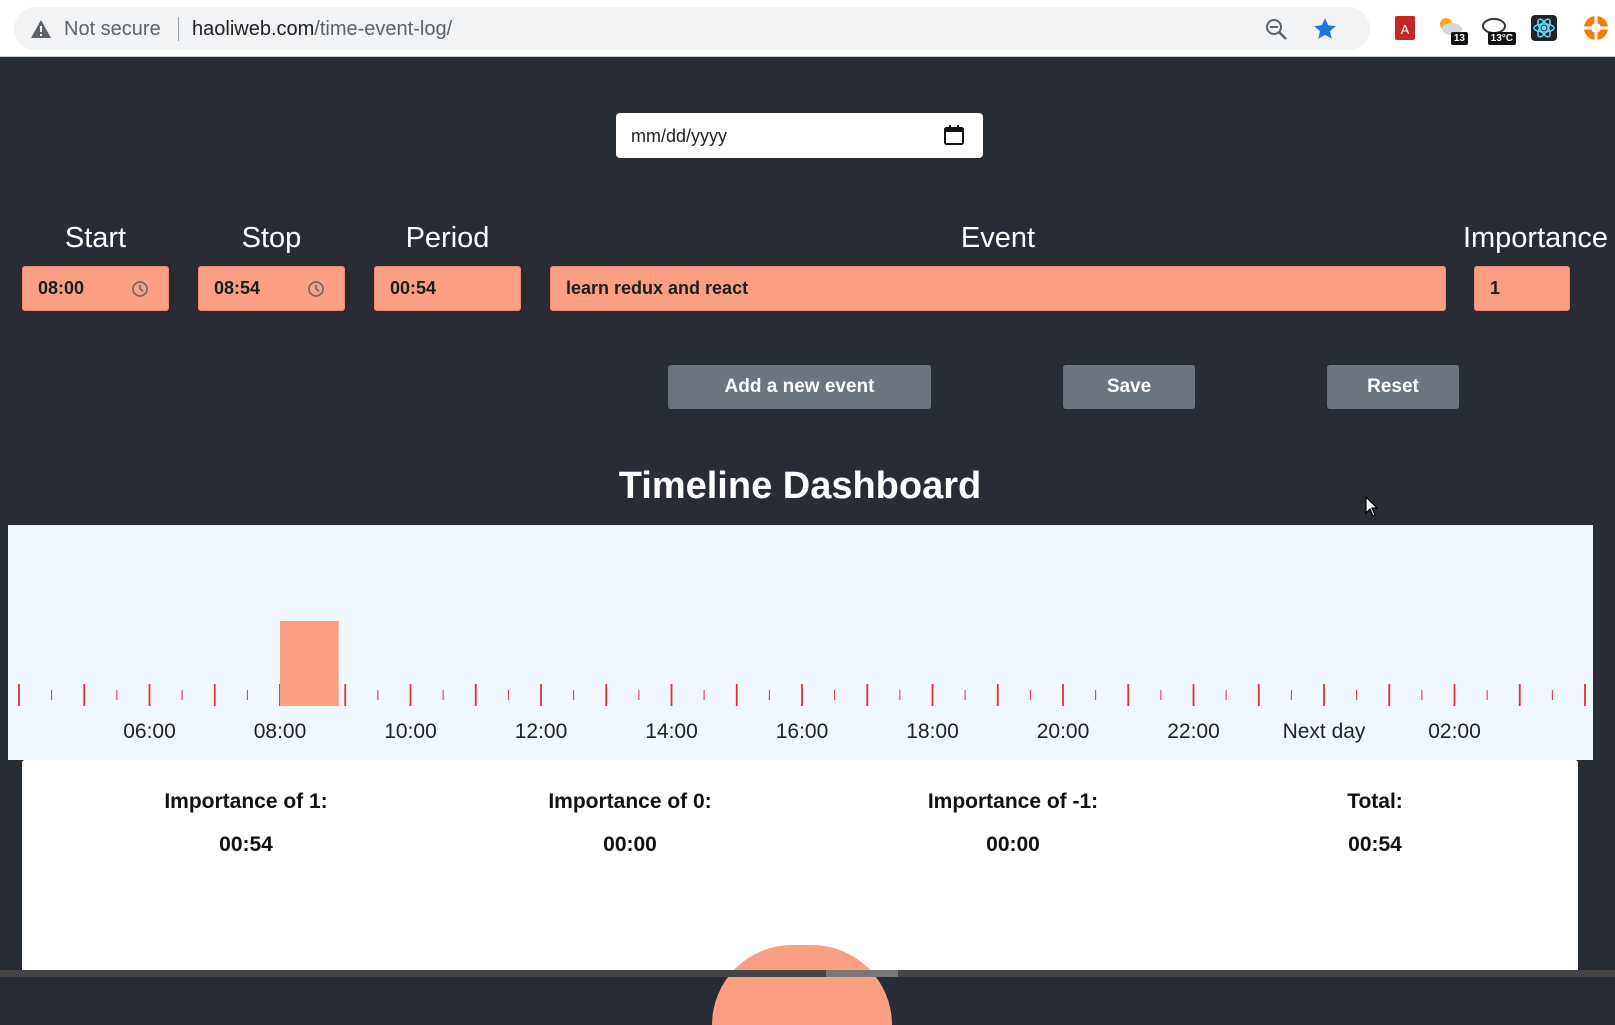 The height and width of the screenshot is (1025, 1615). Describe the element at coordinates (95, 288) in the screenshot. I see `start-time-input: 08:00` at that location.